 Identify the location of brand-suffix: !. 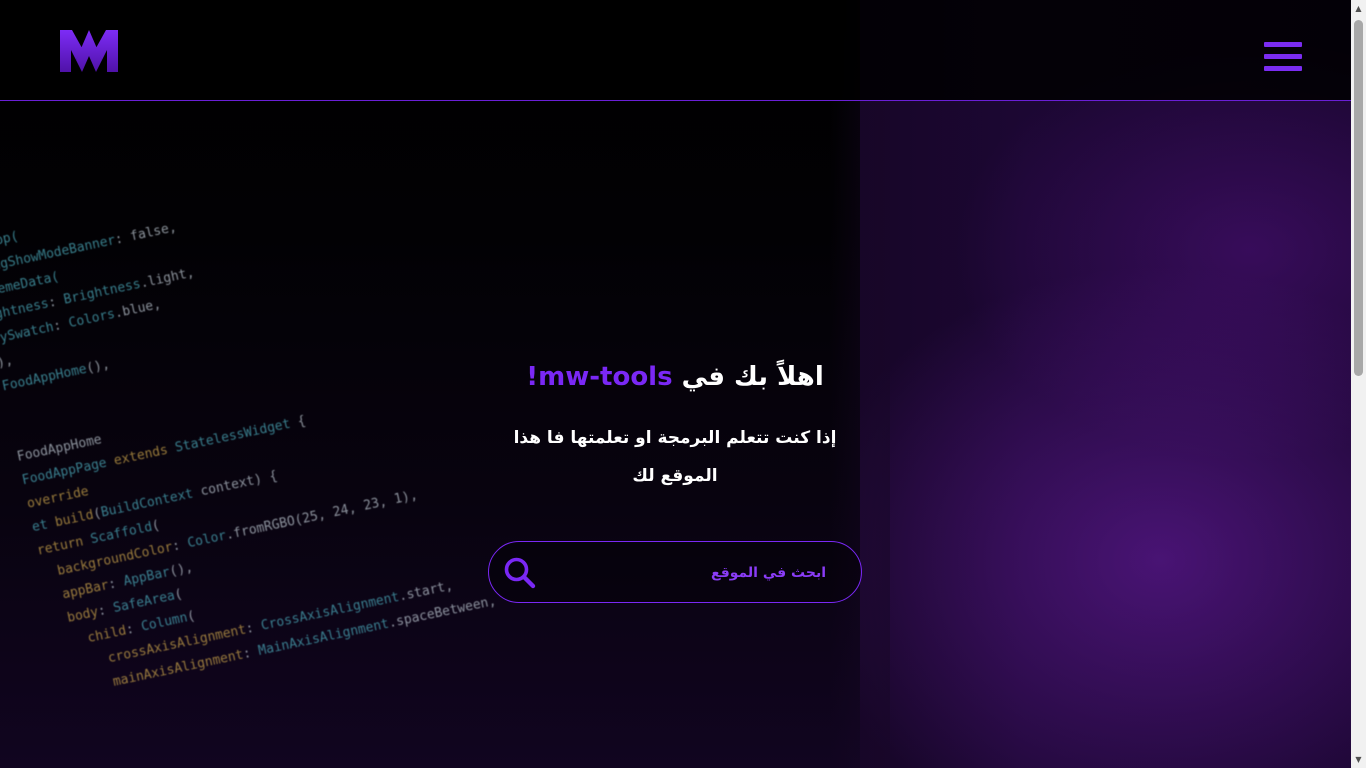
(532, 377).